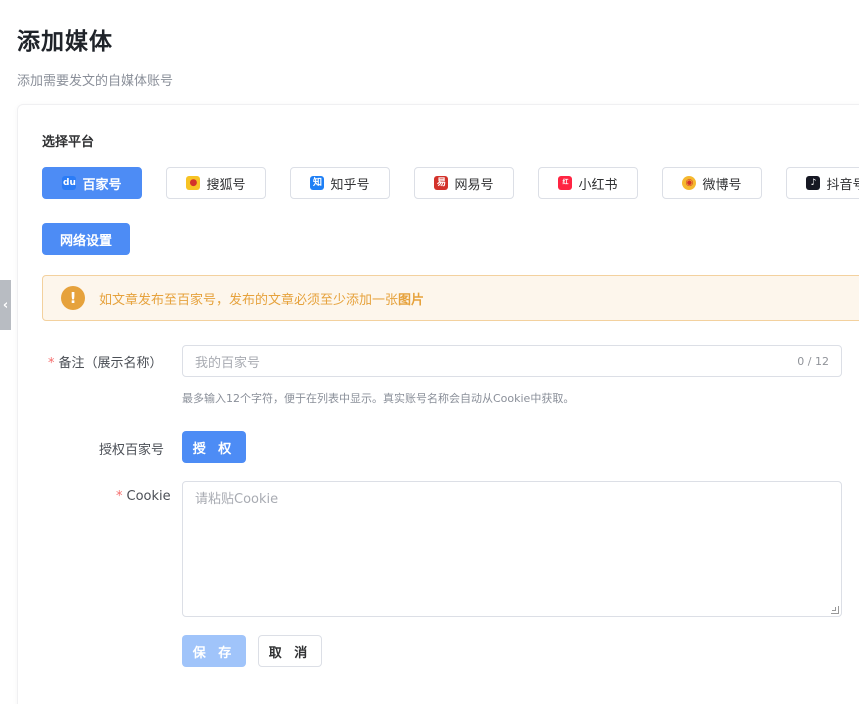 Image resolution: width=859 pixels, height=704 pixels. What do you see at coordinates (290, 651) in the screenshot?
I see `cancel-button: 取 消` at bounding box center [290, 651].